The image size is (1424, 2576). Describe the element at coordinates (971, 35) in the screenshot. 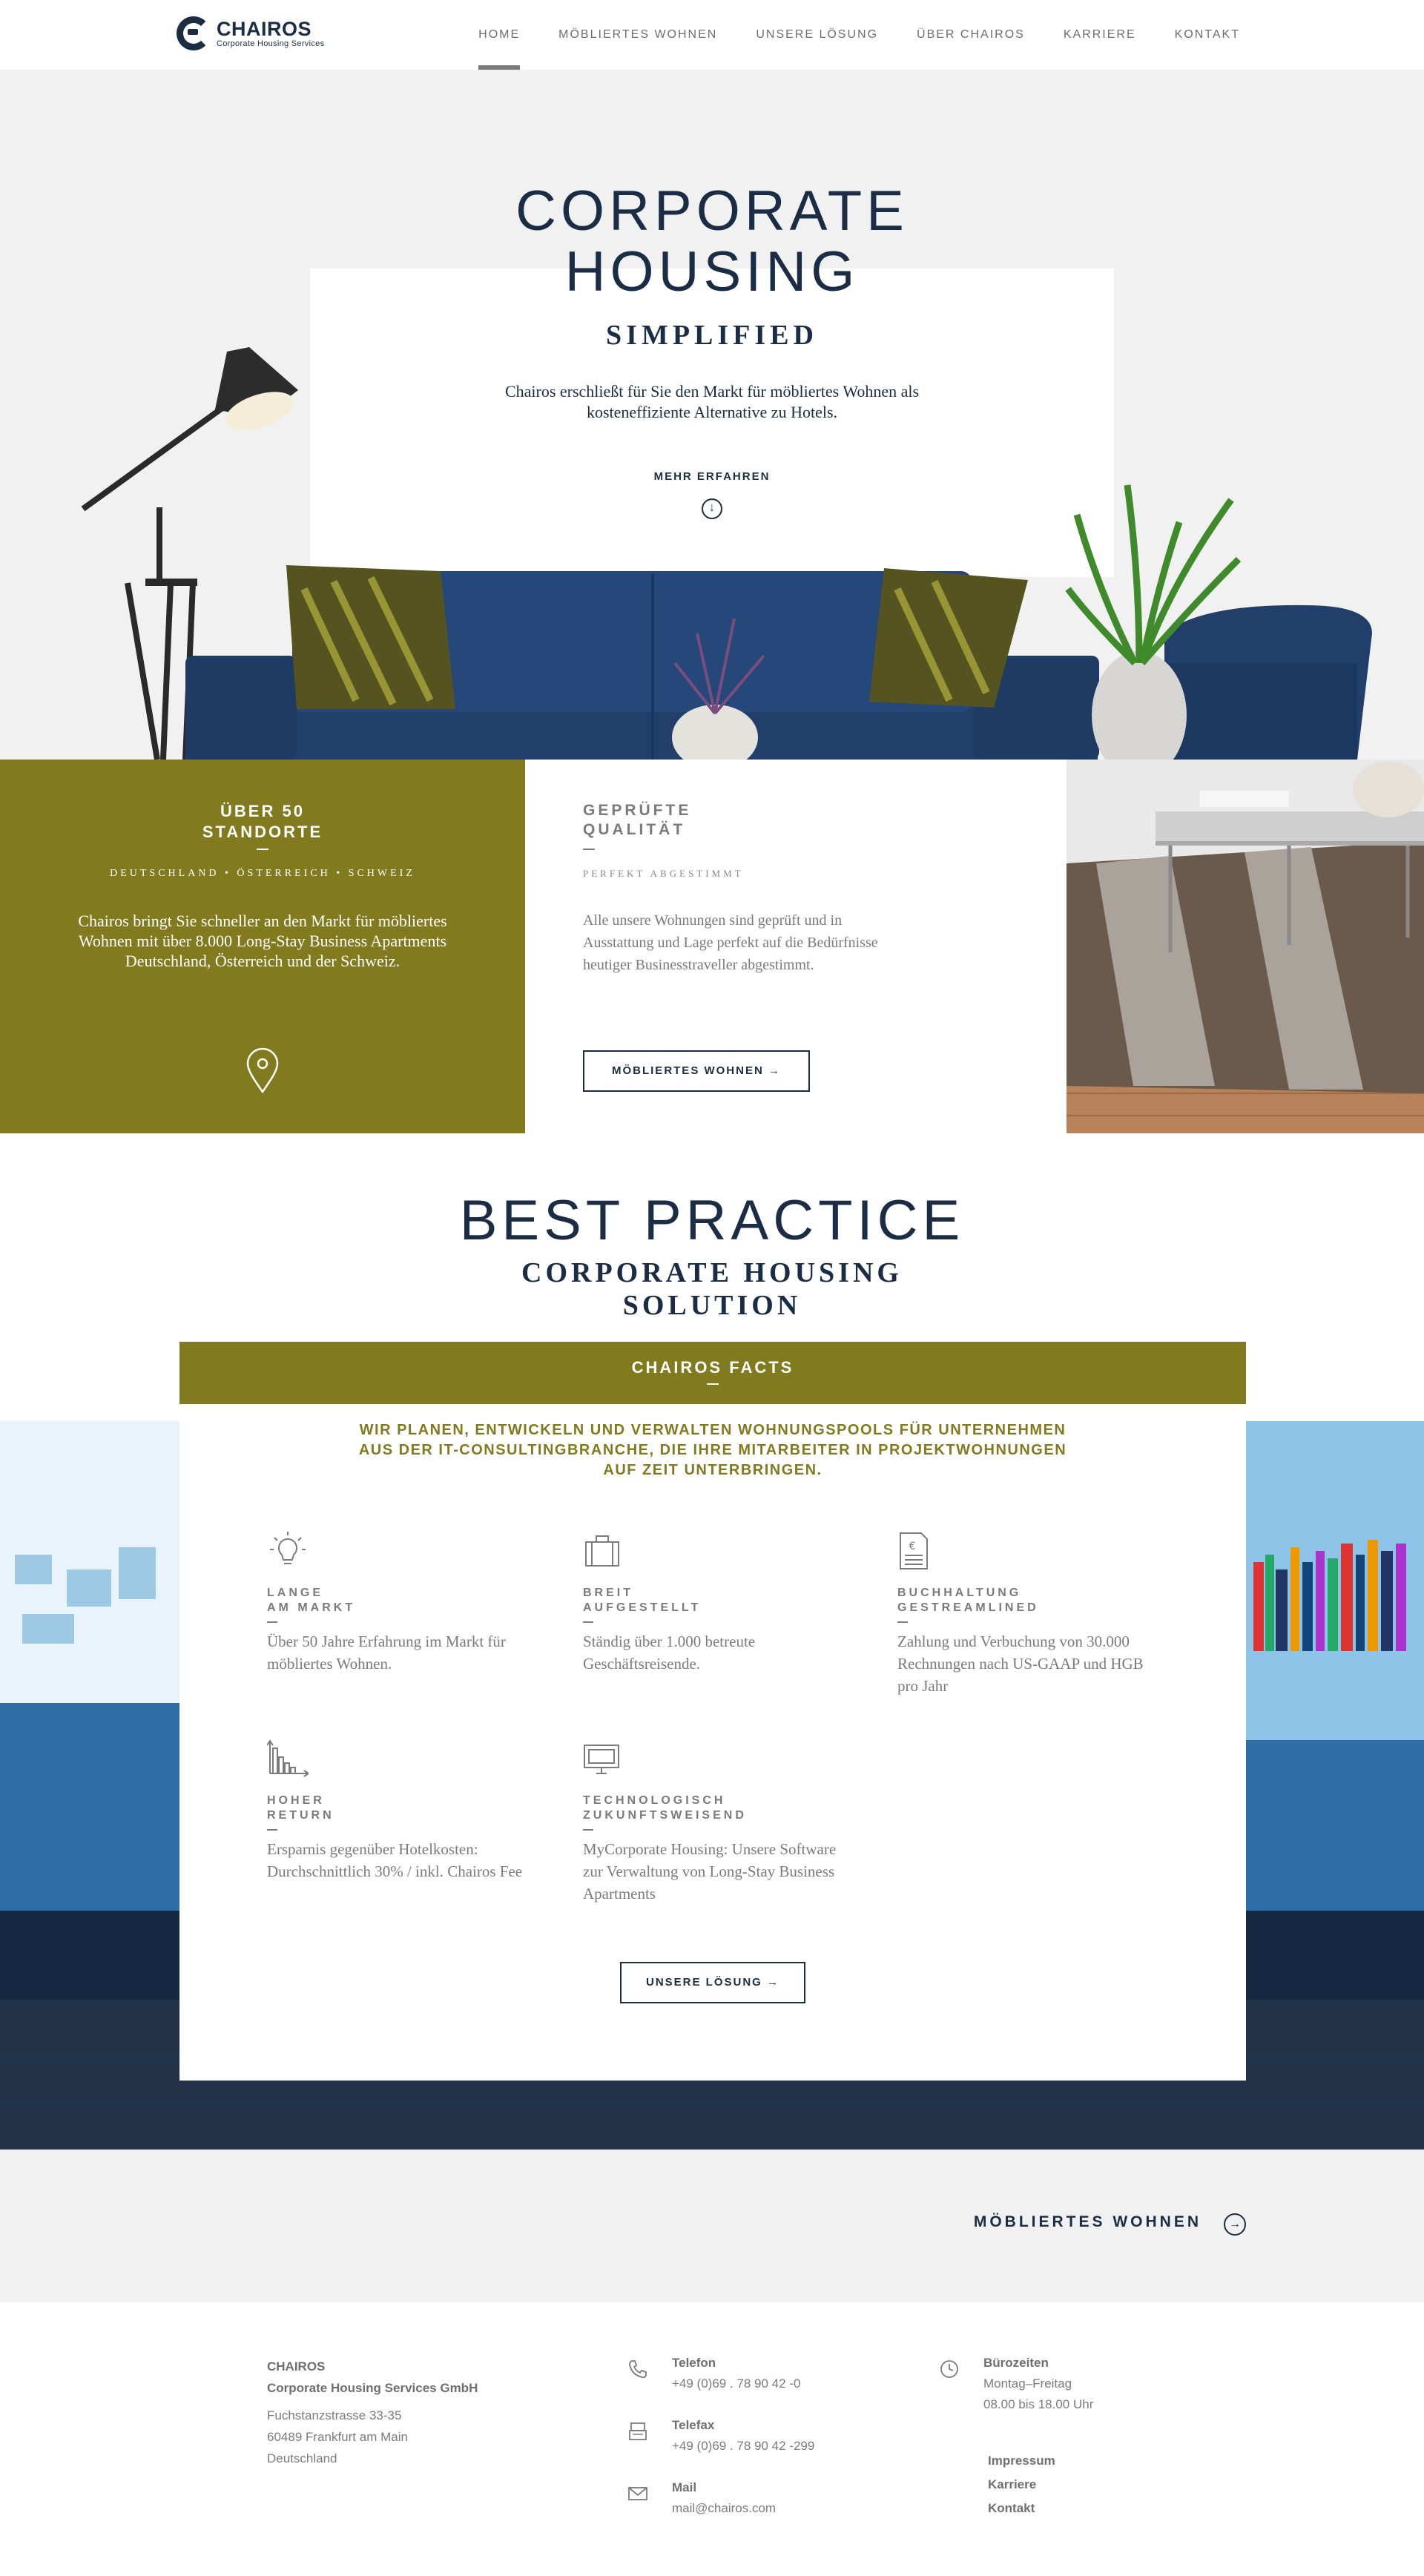

I see `nav-ueber-chairos: ÜBER CHAIROS` at that location.